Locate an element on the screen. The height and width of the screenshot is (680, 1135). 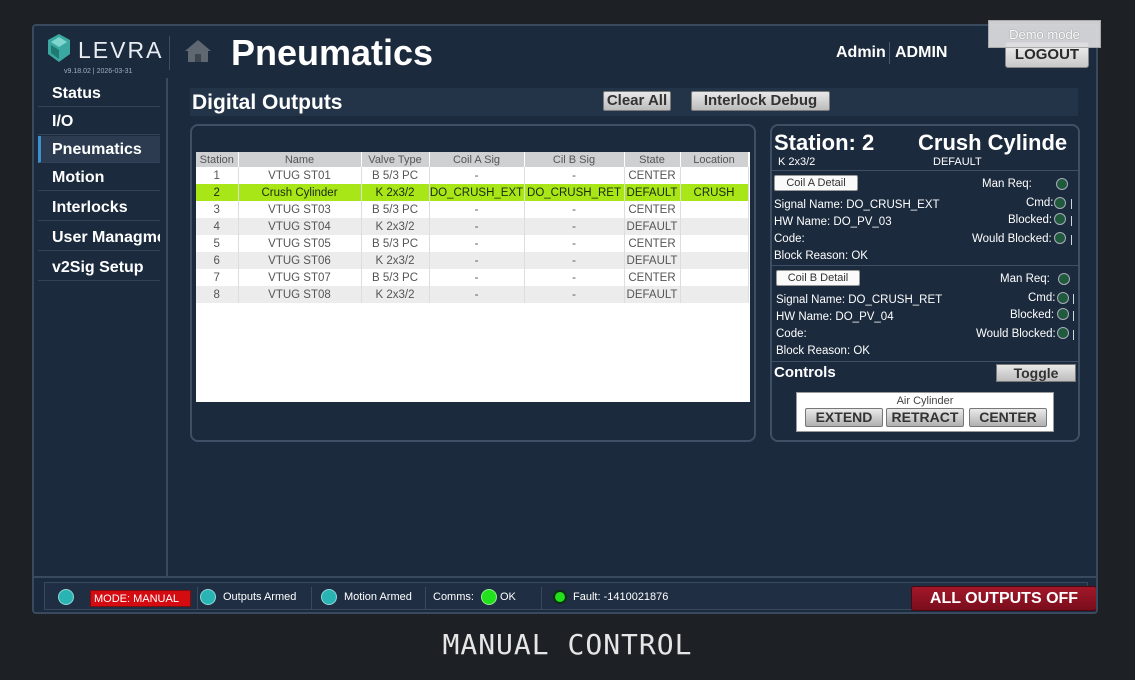
cell-valve-type: K 2x3/2 is located at coordinates (395, 294).